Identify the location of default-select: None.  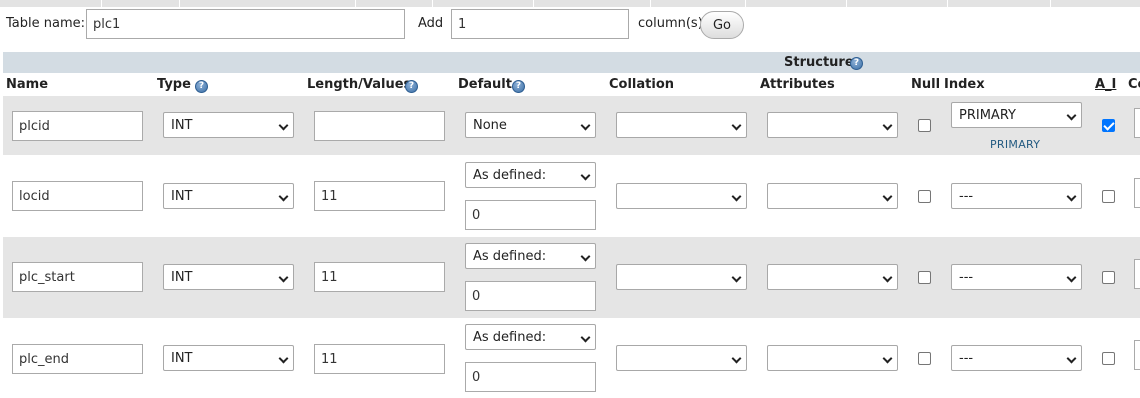
(530, 125).